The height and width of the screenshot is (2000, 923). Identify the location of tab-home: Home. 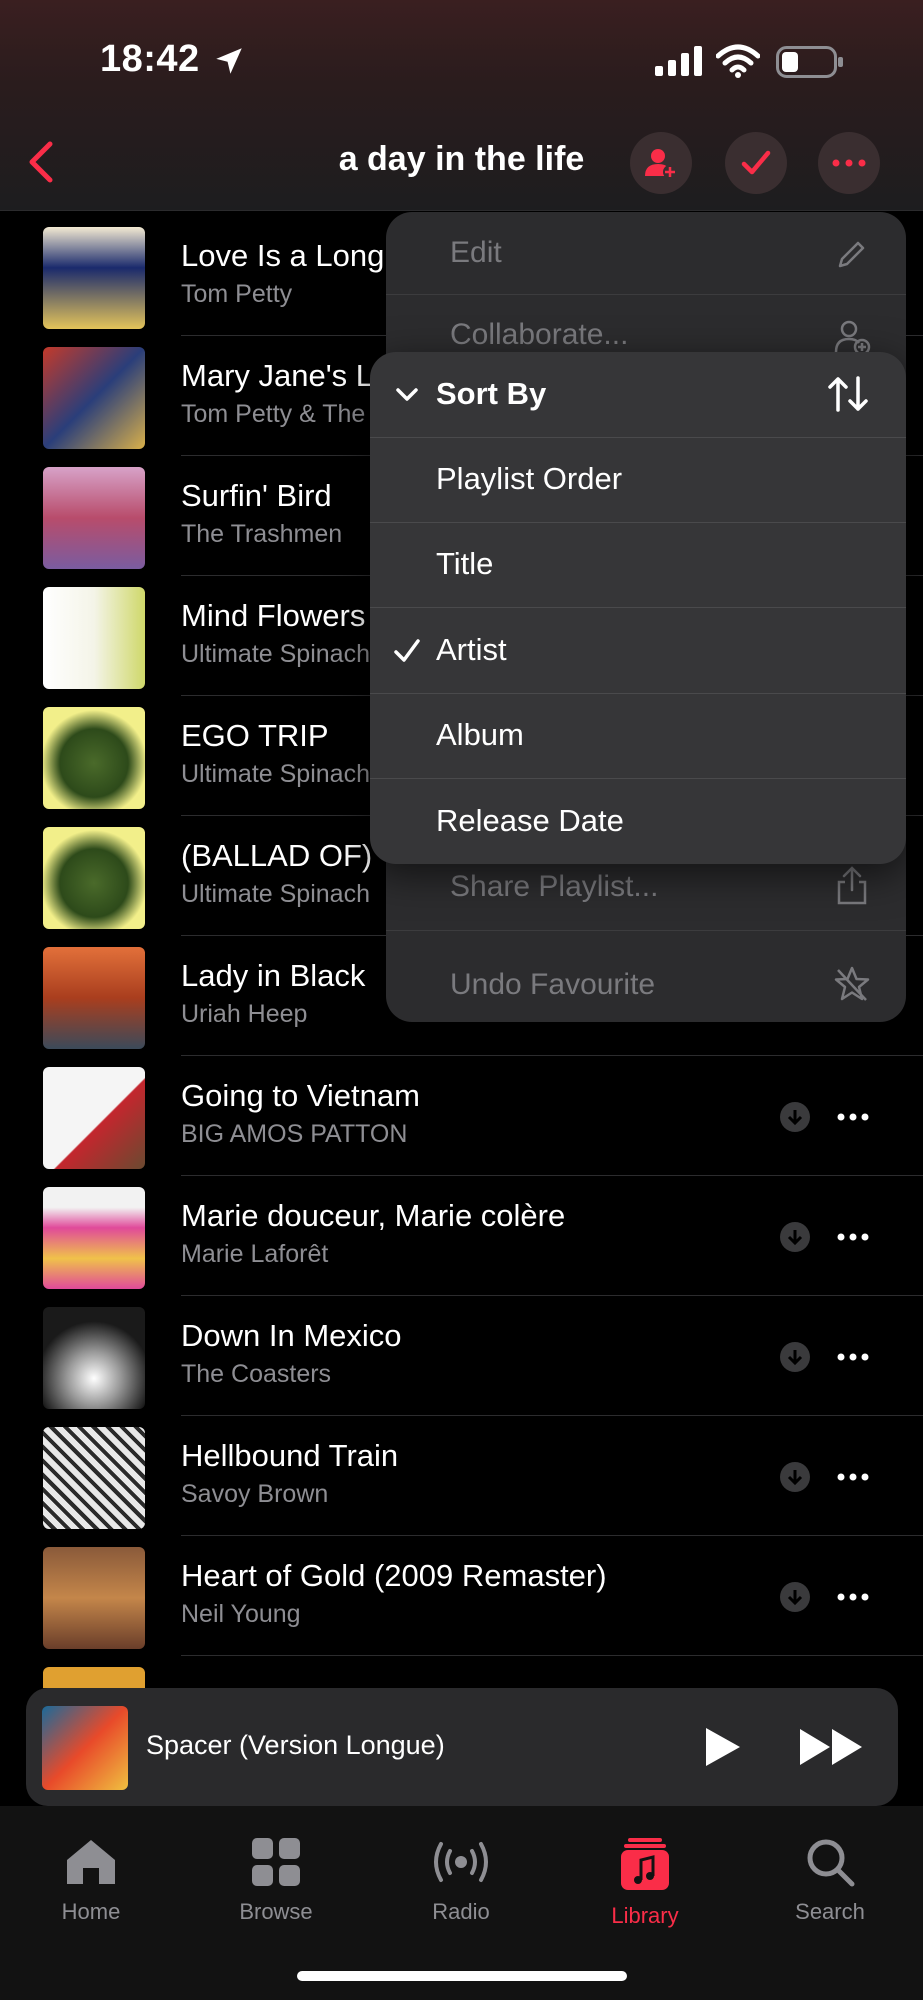
(91, 1880).